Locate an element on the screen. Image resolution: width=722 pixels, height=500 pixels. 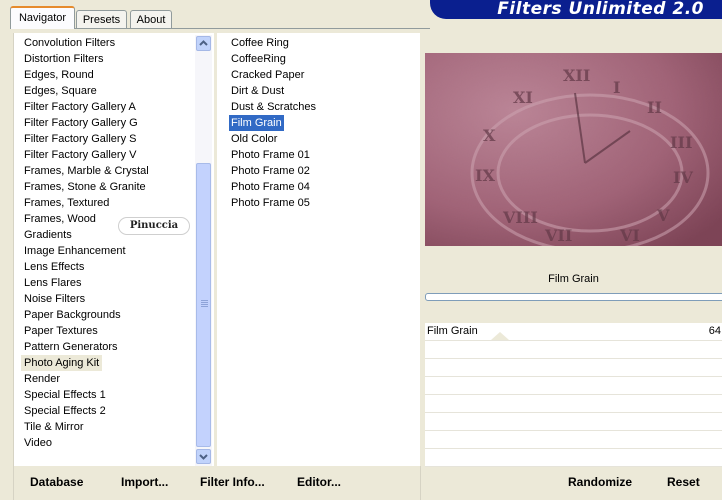
tab-about: About is located at coordinates (151, 19).